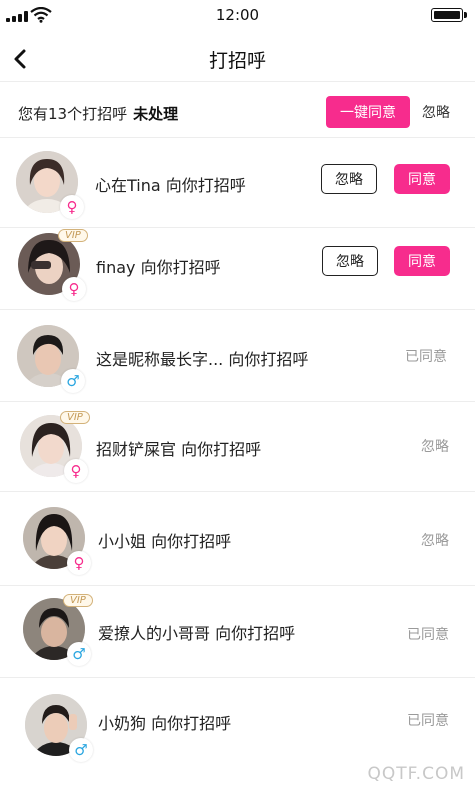 This screenshot has width=475, height=792. I want to click on nav-bar: 打招呼, so click(237, 59).